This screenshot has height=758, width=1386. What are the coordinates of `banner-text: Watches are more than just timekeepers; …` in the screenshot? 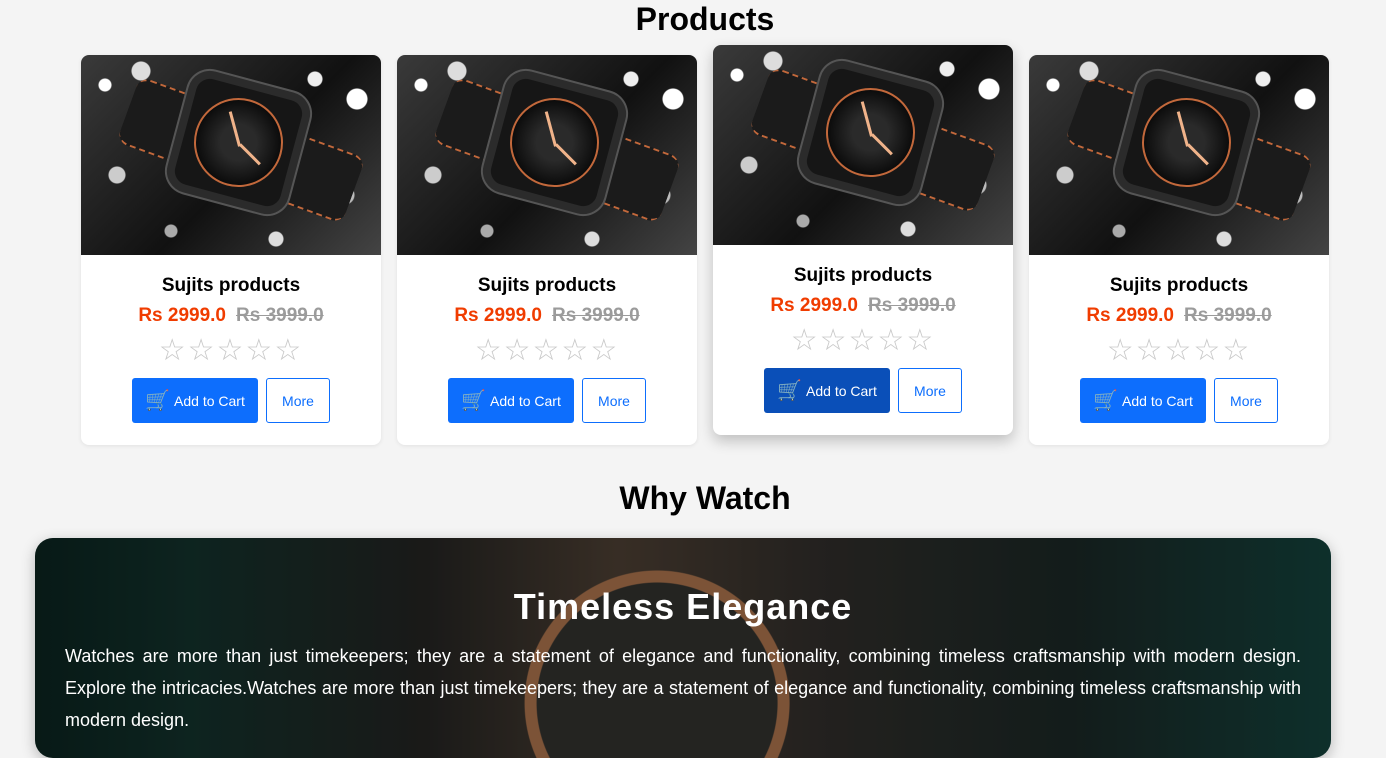 It's located at (683, 688).